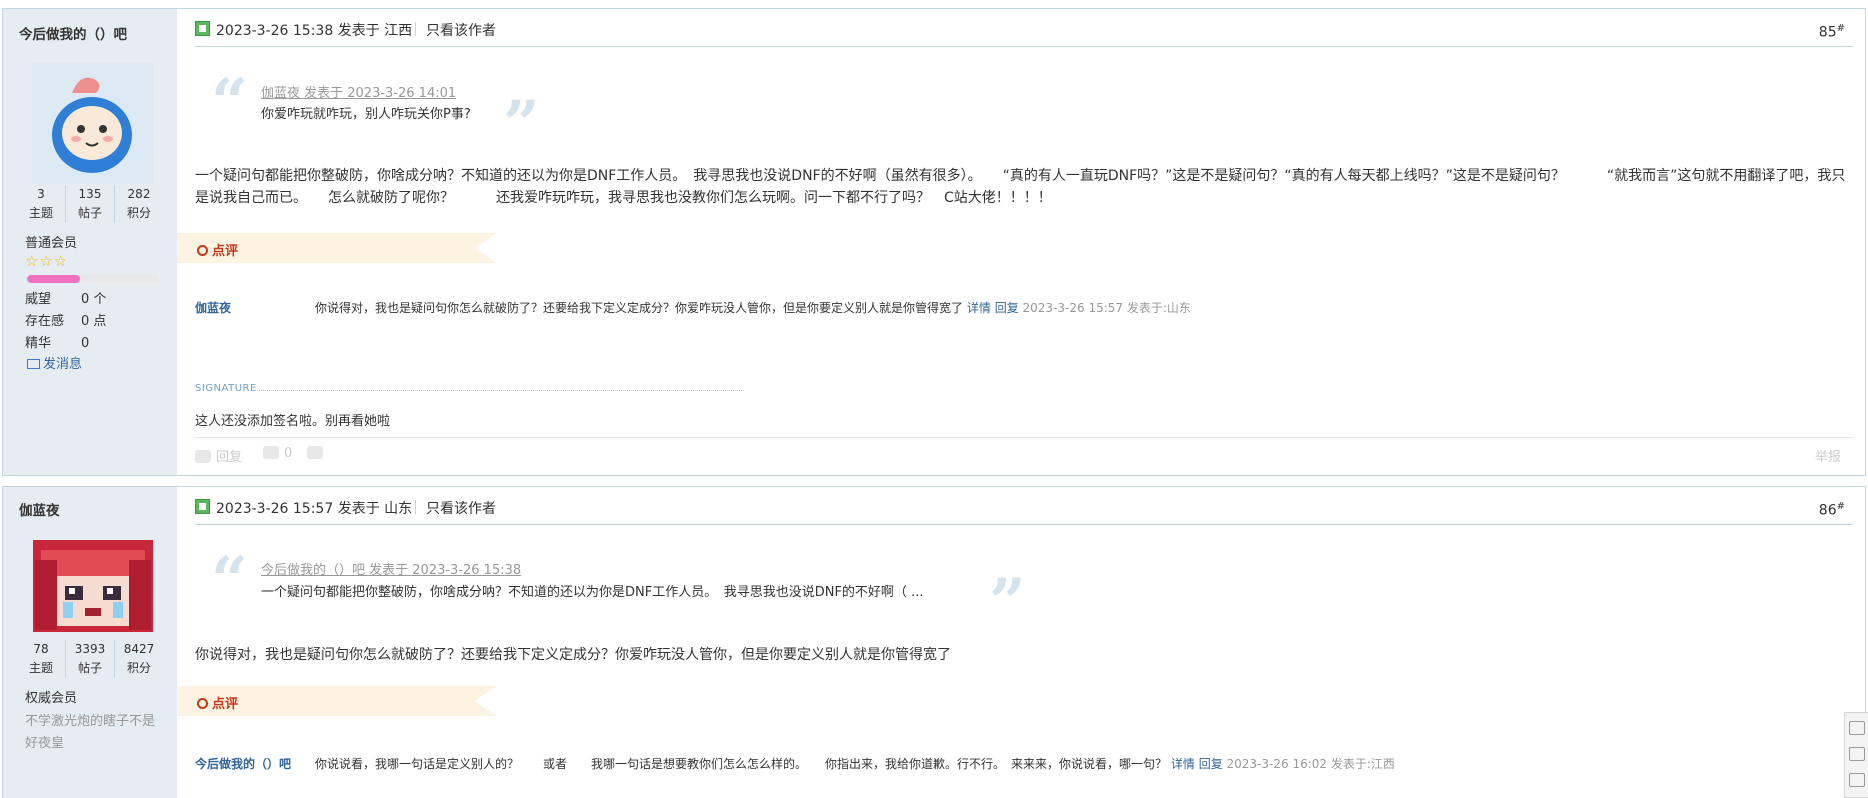 The height and width of the screenshot is (798, 1868). Describe the element at coordinates (85, 343) in the screenshot. I see `attr-value: 0` at that location.